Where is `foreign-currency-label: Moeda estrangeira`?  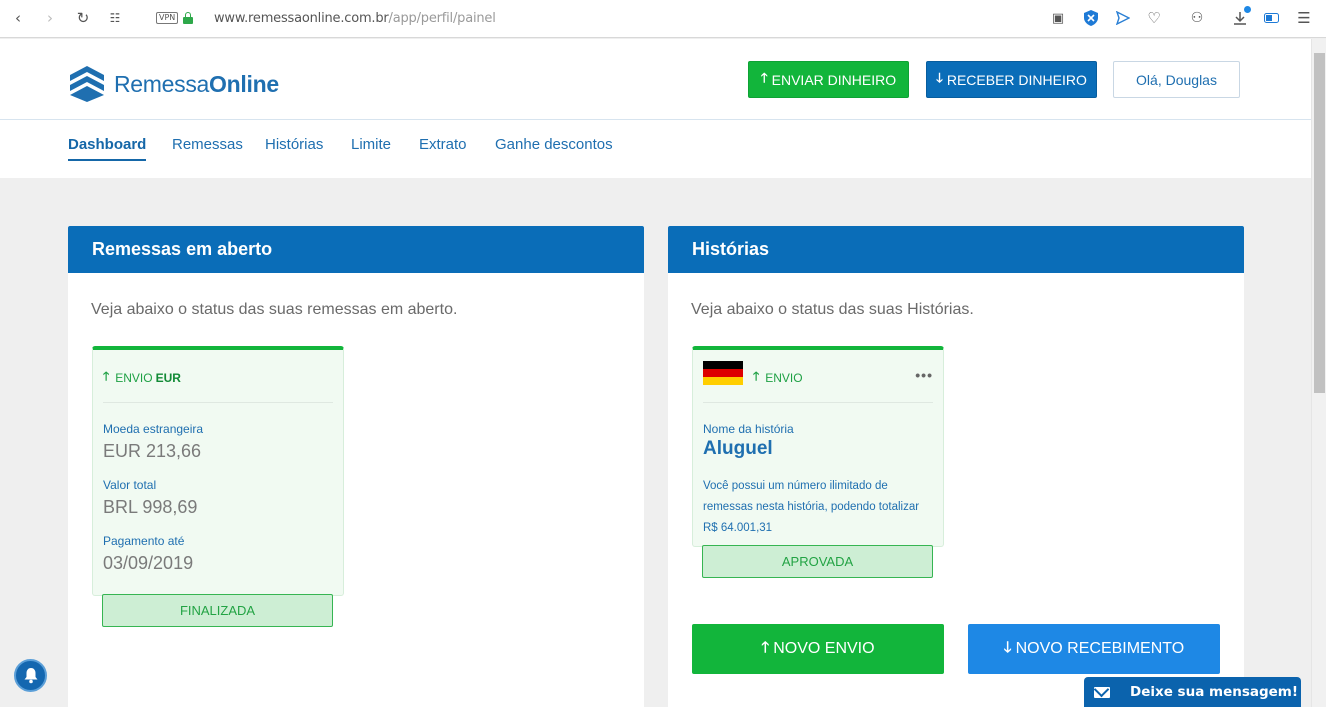 foreign-currency-label: Moeda estrangeira is located at coordinates (153, 429).